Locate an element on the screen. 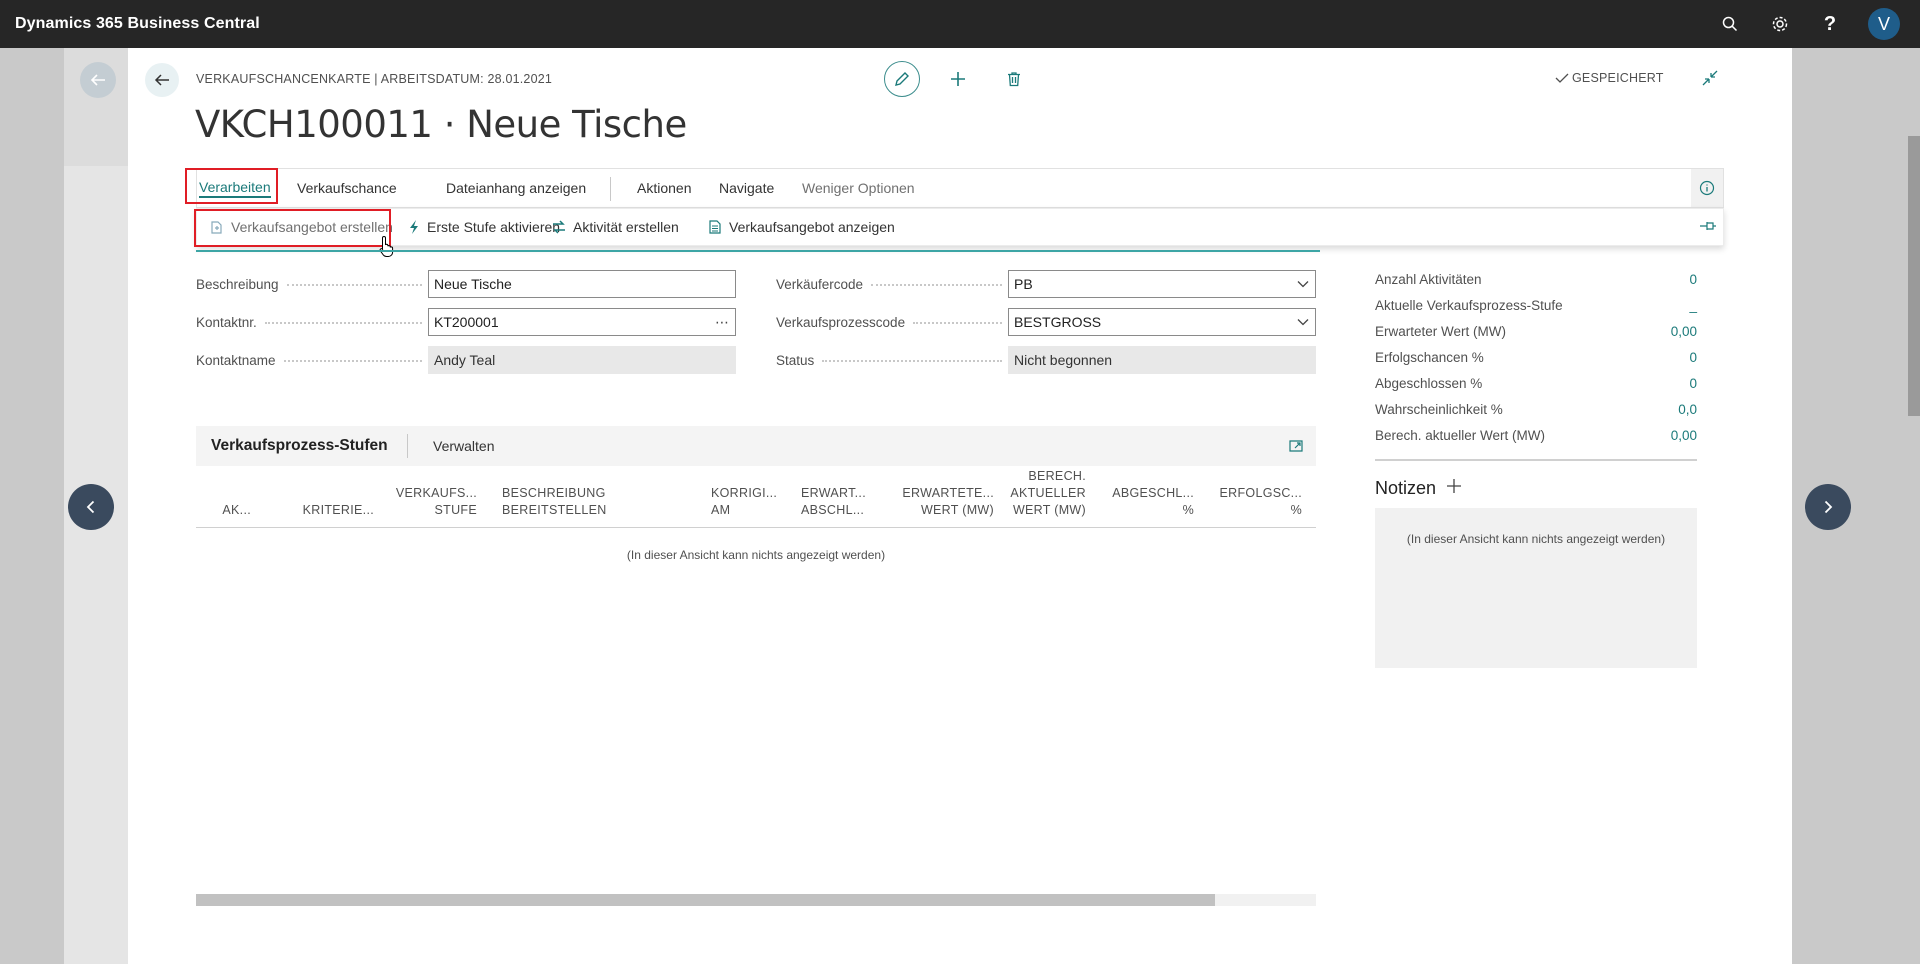 This screenshot has width=1920, height=964. verkaufsprozesscode-label: Verkaufsprozesscode is located at coordinates (892, 322).